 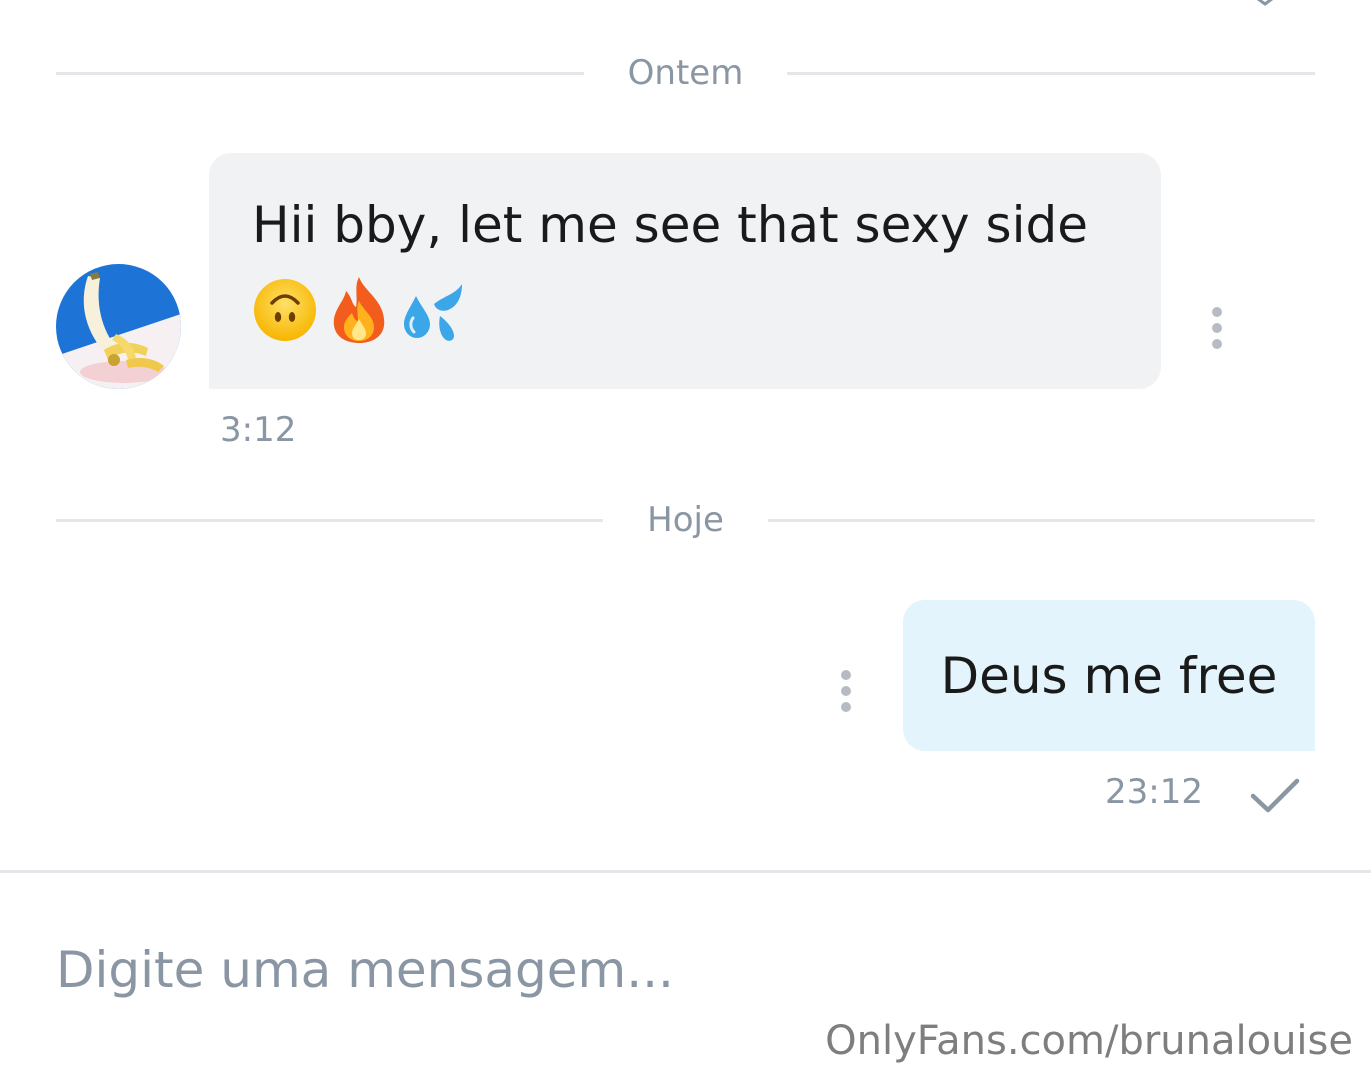 I want to click on date-label: Hoje, so click(x=685, y=520).